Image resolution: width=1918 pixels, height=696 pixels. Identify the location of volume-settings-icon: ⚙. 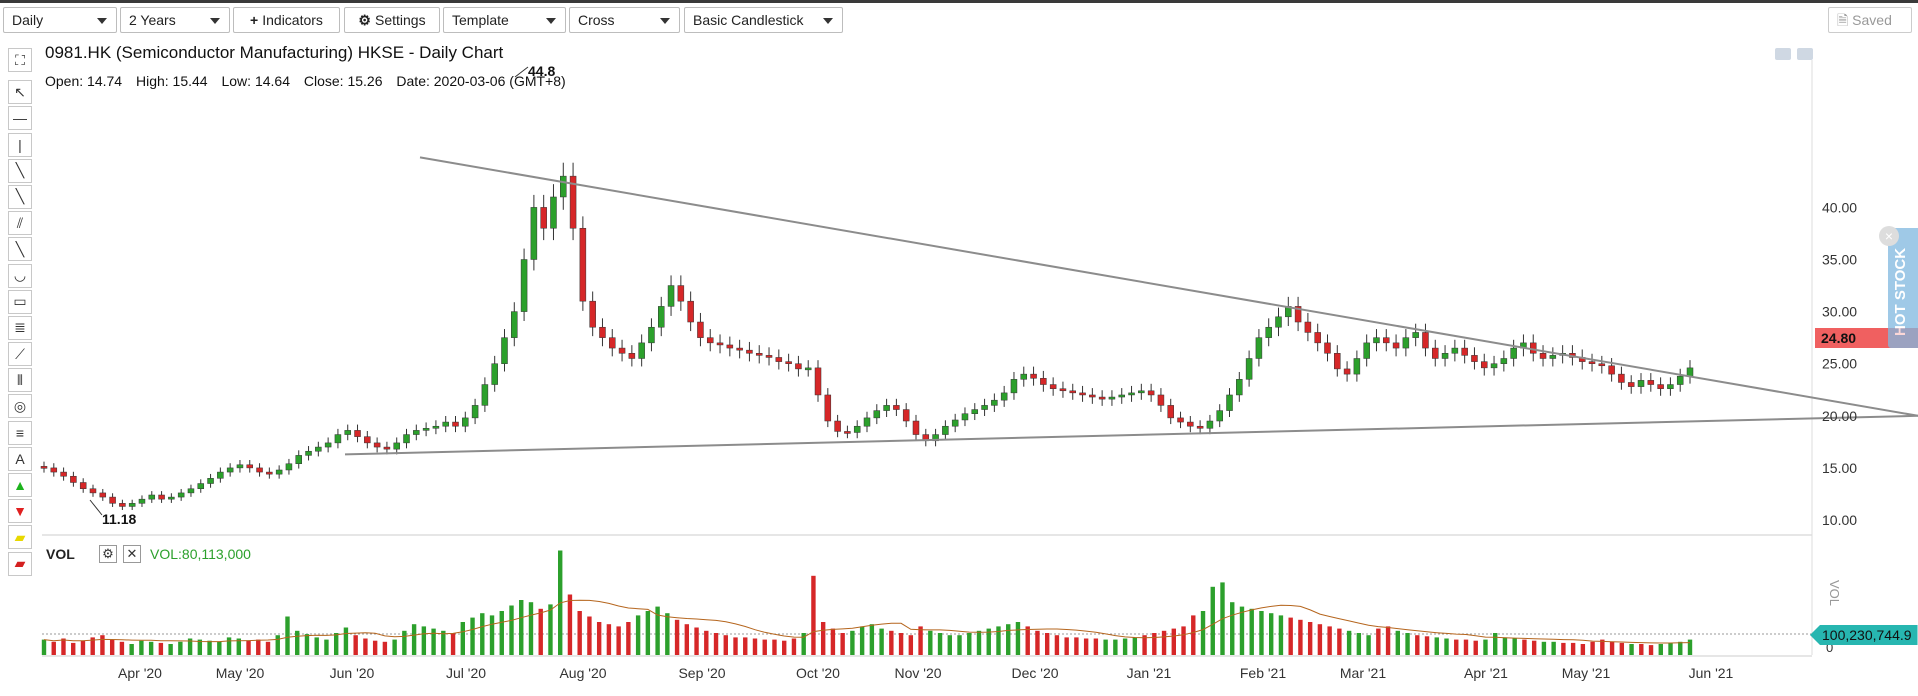
(108, 554).